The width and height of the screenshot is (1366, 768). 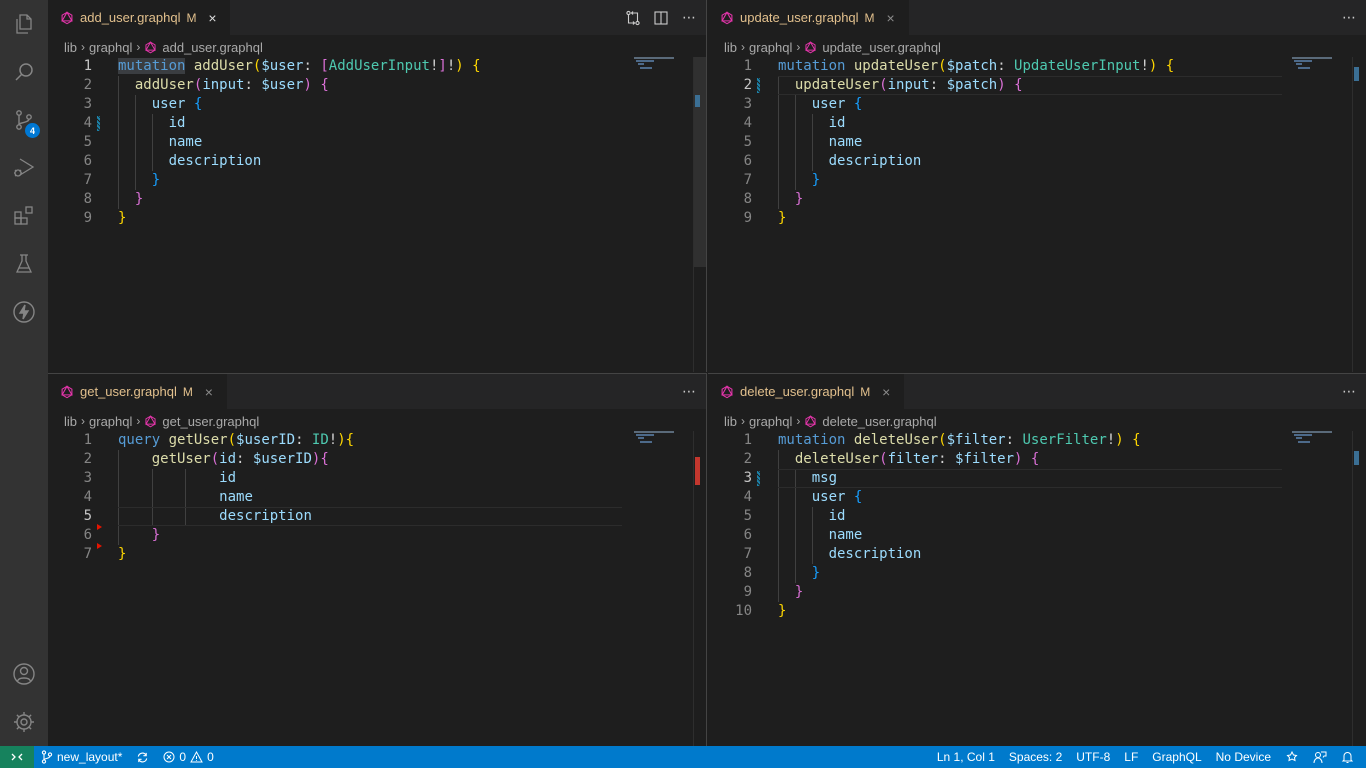 What do you see at coordinates (1131, 757) in the screenshot?
I see `end-of-line: LF` at bounding box center [1131, 757].